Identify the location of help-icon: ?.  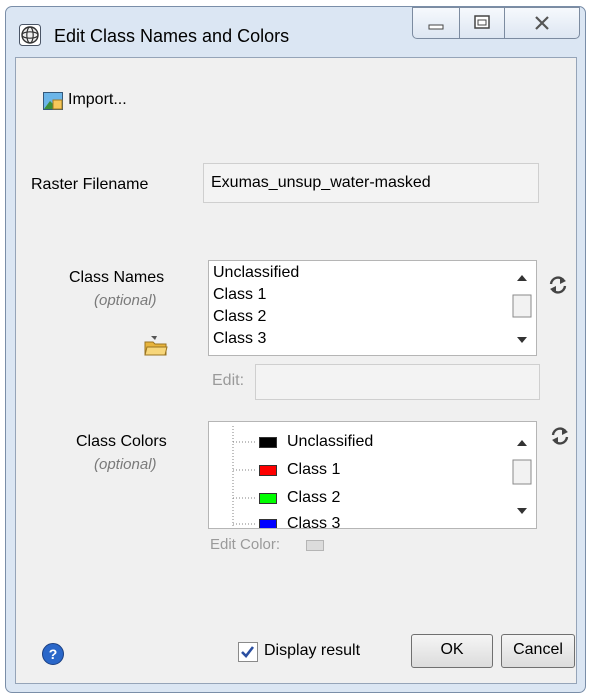
(53, 656).